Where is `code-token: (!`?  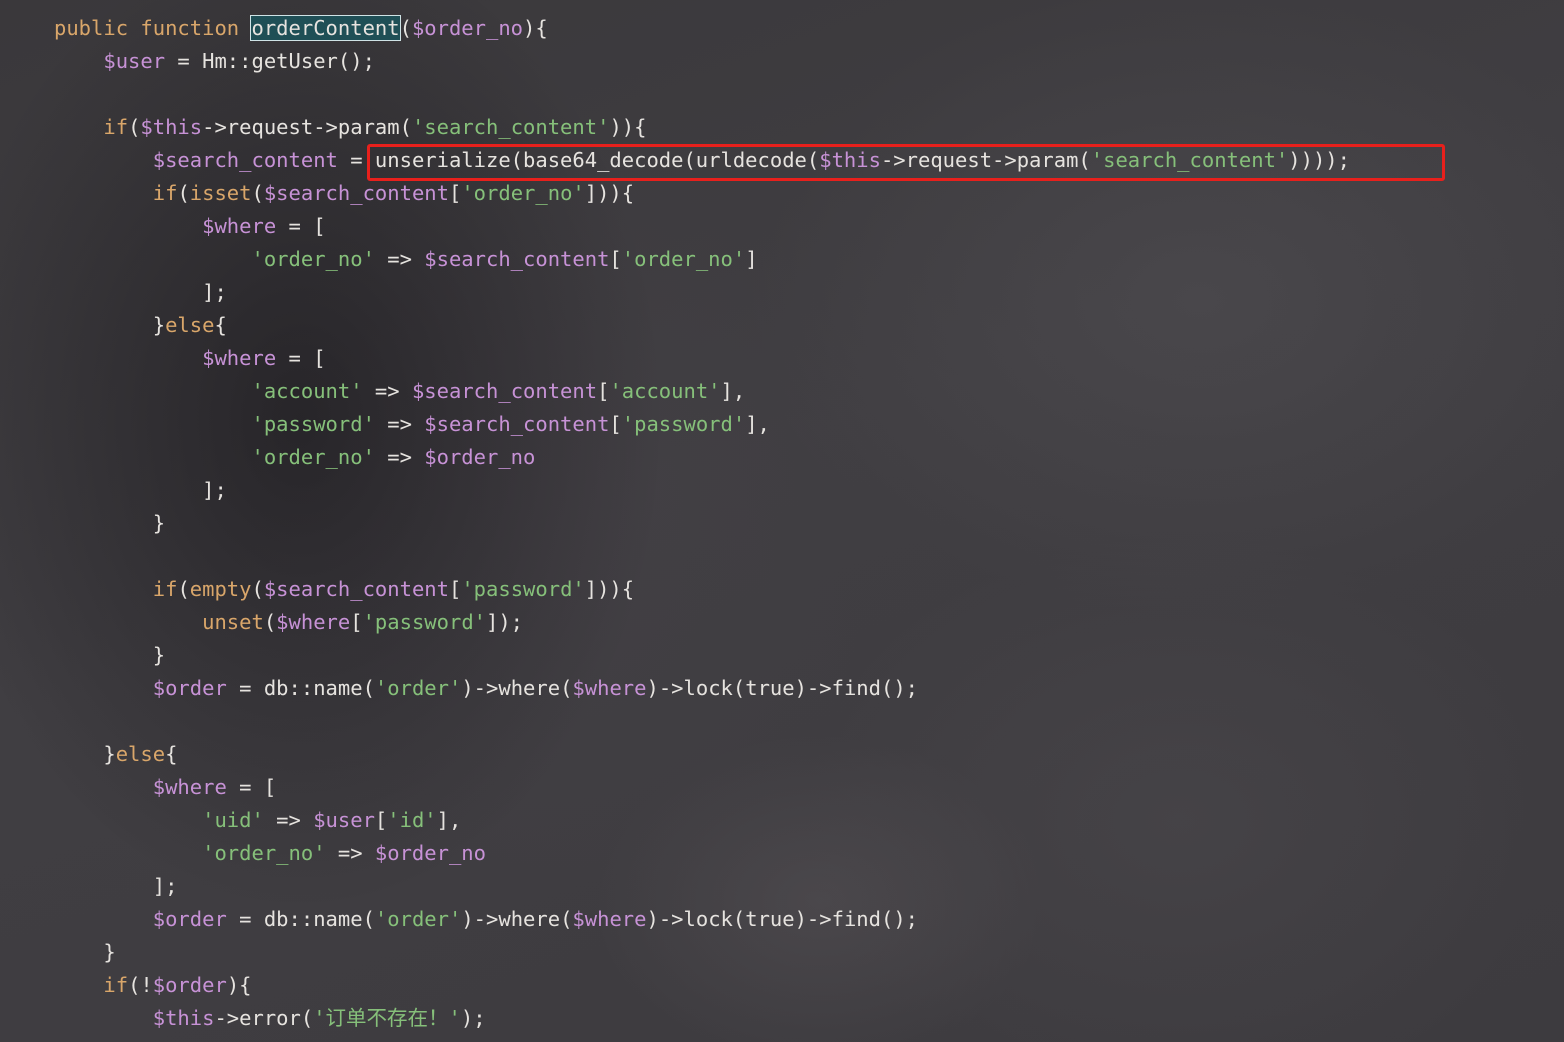
code-token: (! is located at coordinates (140, 985).